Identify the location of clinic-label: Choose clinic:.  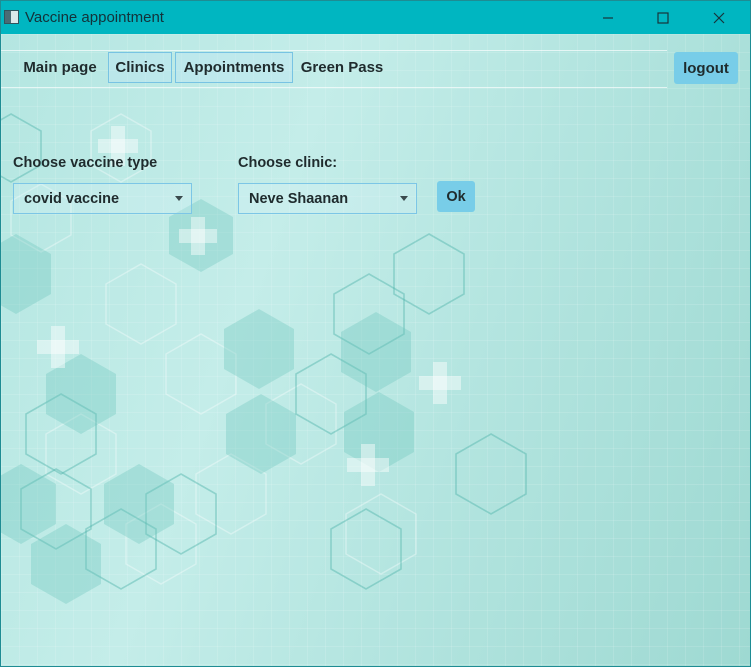
(288, 163).